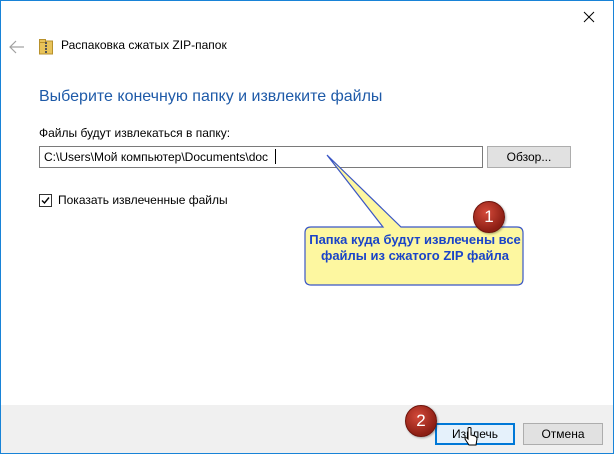 The height and width of the screenshot is (454, 614). I want to click on close-icon, so click(589, 17).